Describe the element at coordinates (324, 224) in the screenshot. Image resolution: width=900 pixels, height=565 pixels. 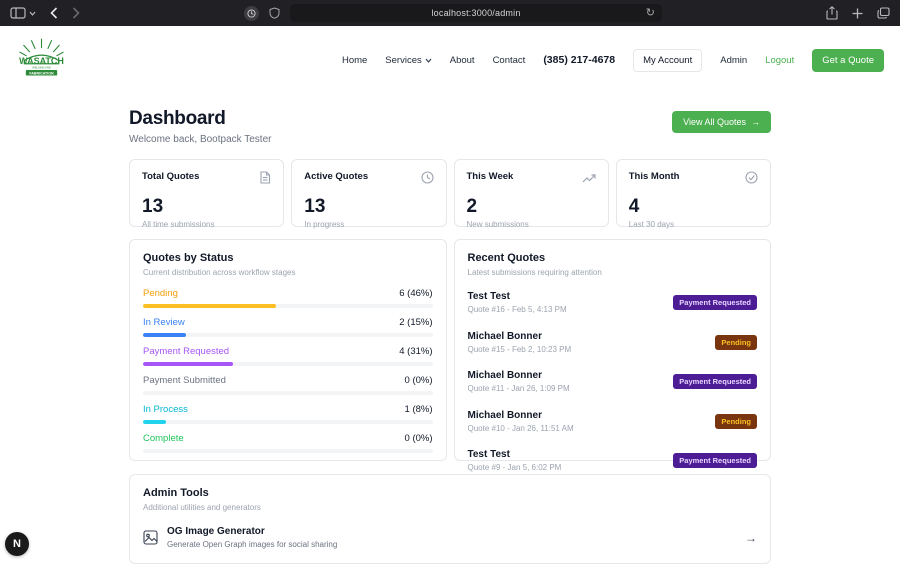
I see `stat-sublabel: In progress` at that location.